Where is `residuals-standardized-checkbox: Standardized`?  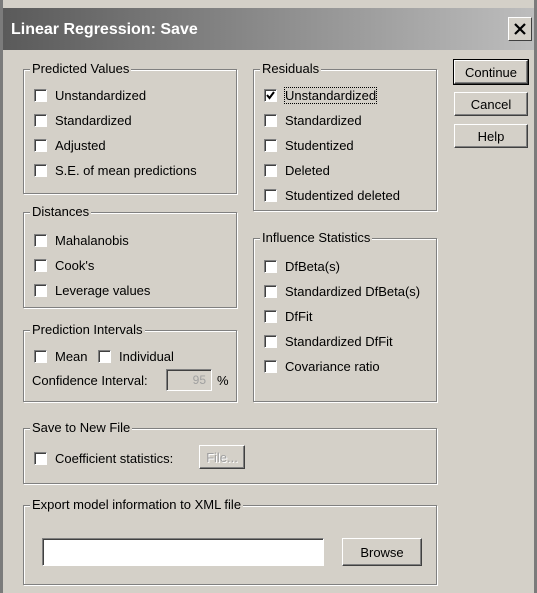 residuals-standardized-checkbox: Standardized is located at coordinates (313, 120).